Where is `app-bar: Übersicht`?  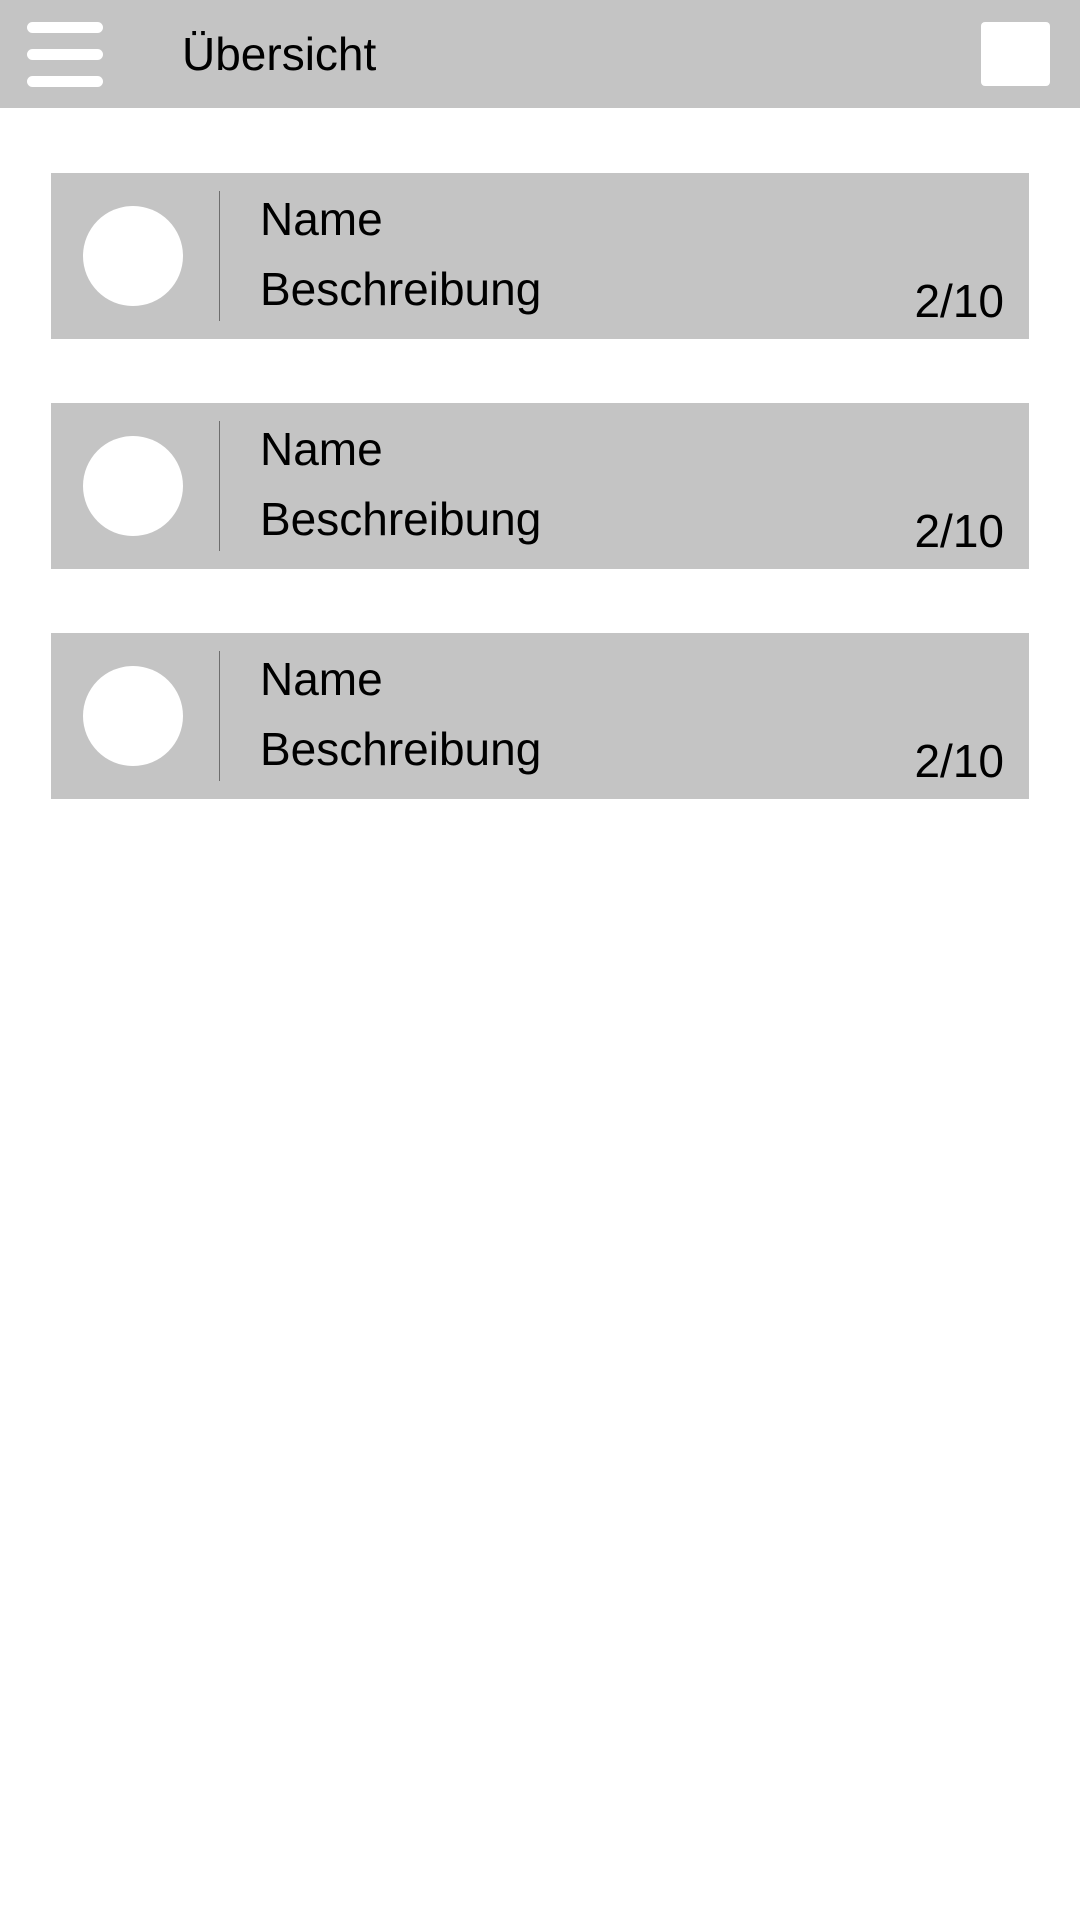 app-bar: Übersicht is located at coordinates (540, 54).